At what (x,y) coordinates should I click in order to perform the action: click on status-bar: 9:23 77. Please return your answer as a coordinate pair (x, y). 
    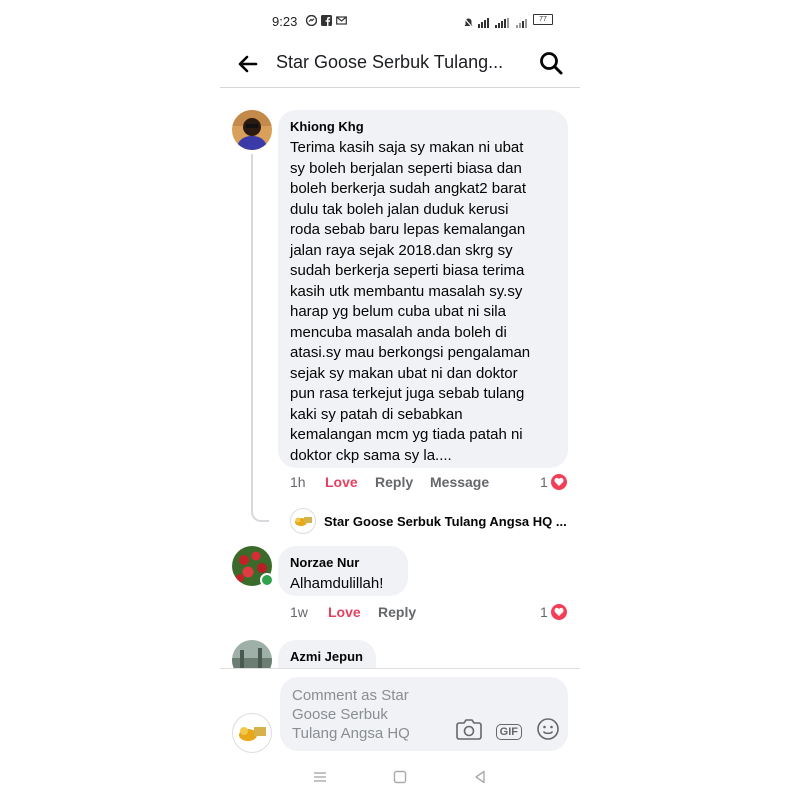
    Looking at the image, I should click on (400, 21).